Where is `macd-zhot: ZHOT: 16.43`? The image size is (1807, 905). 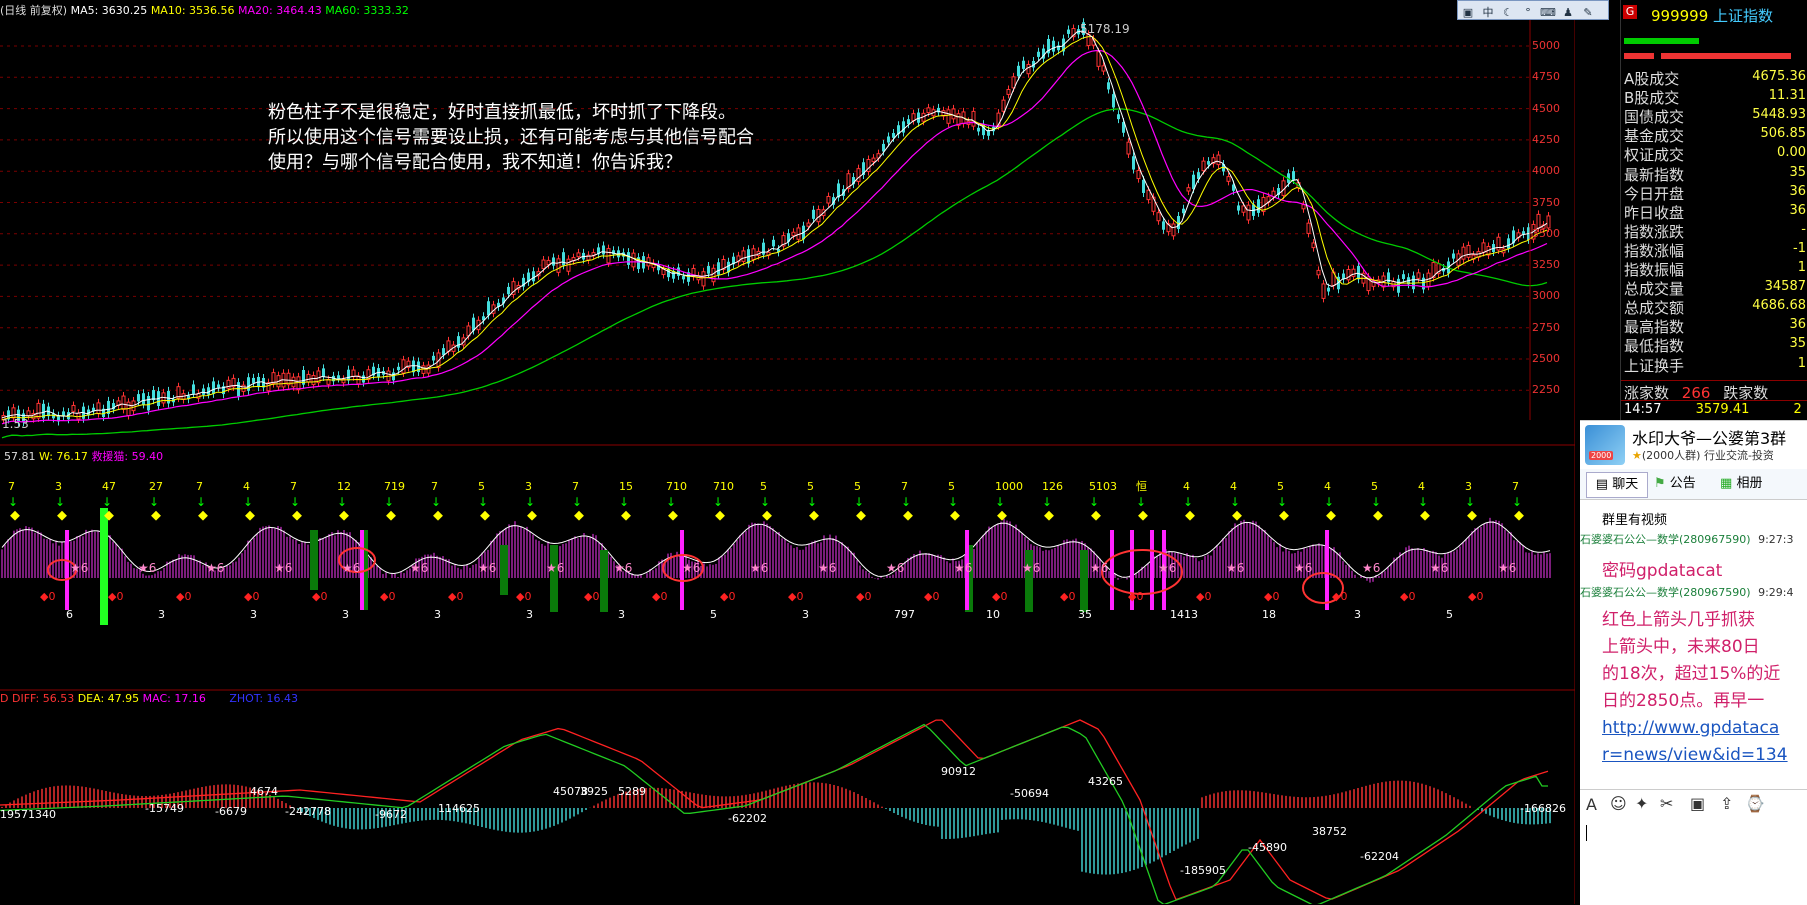 macd-zhot: ZHOT: 16.43 is located at coordinates (264, 698).